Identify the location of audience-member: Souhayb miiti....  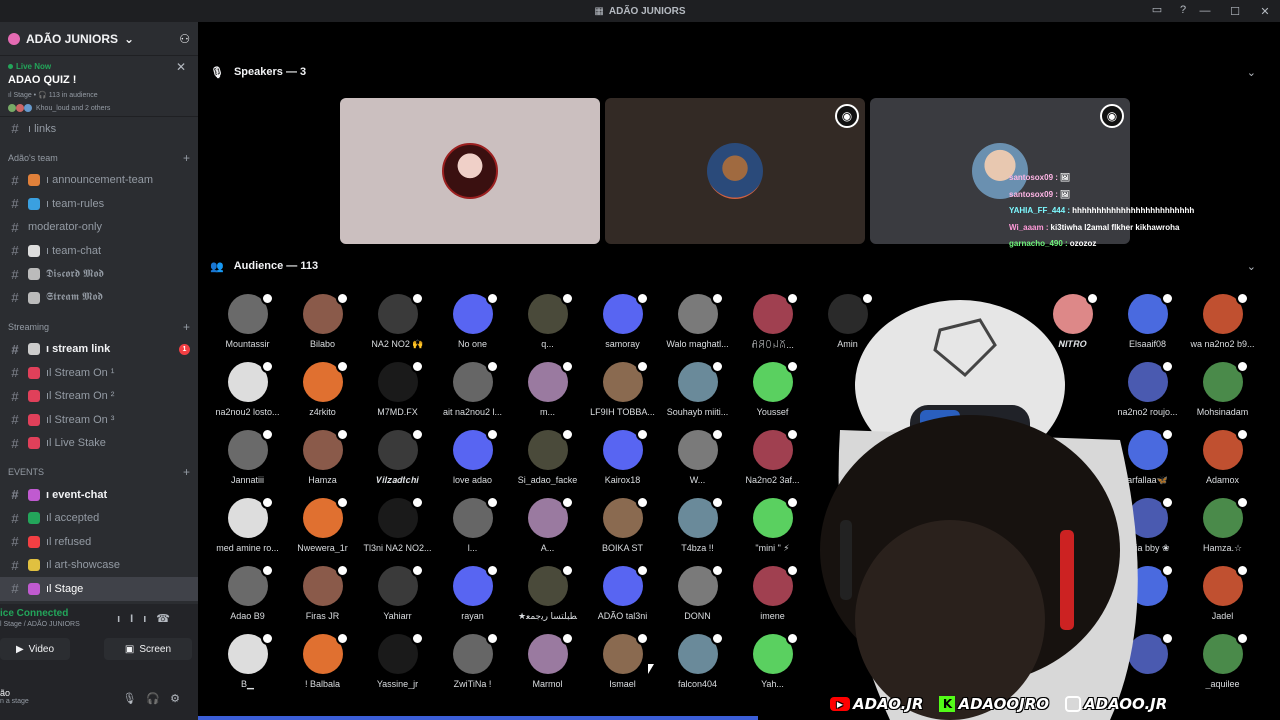
(697, 394).